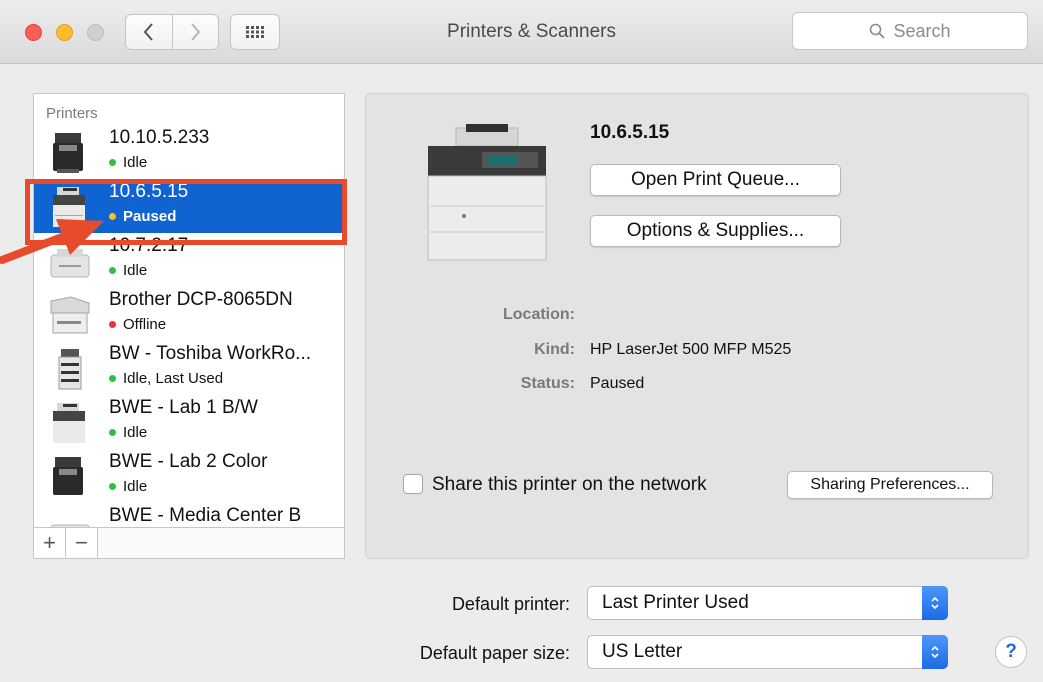  I want to click on printer-name: BWE - Media Center B, so click(205, 515).